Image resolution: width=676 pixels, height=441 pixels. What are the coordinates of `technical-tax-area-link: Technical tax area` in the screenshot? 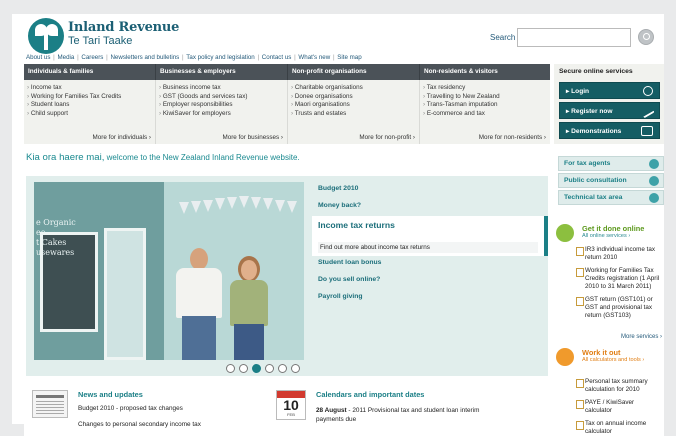 It's located at (611, 197).